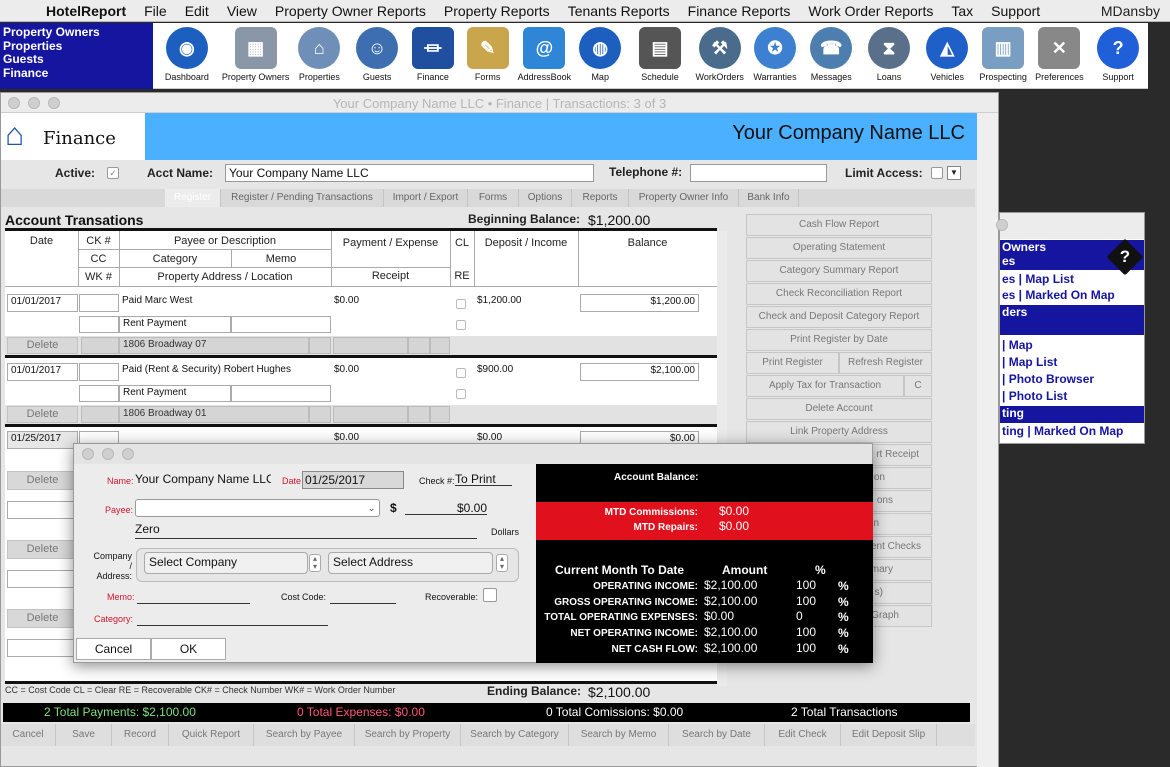  Describe the element at coordinates (419, 345) in the screenshot. I see `row1-receipt-attach` at that location.